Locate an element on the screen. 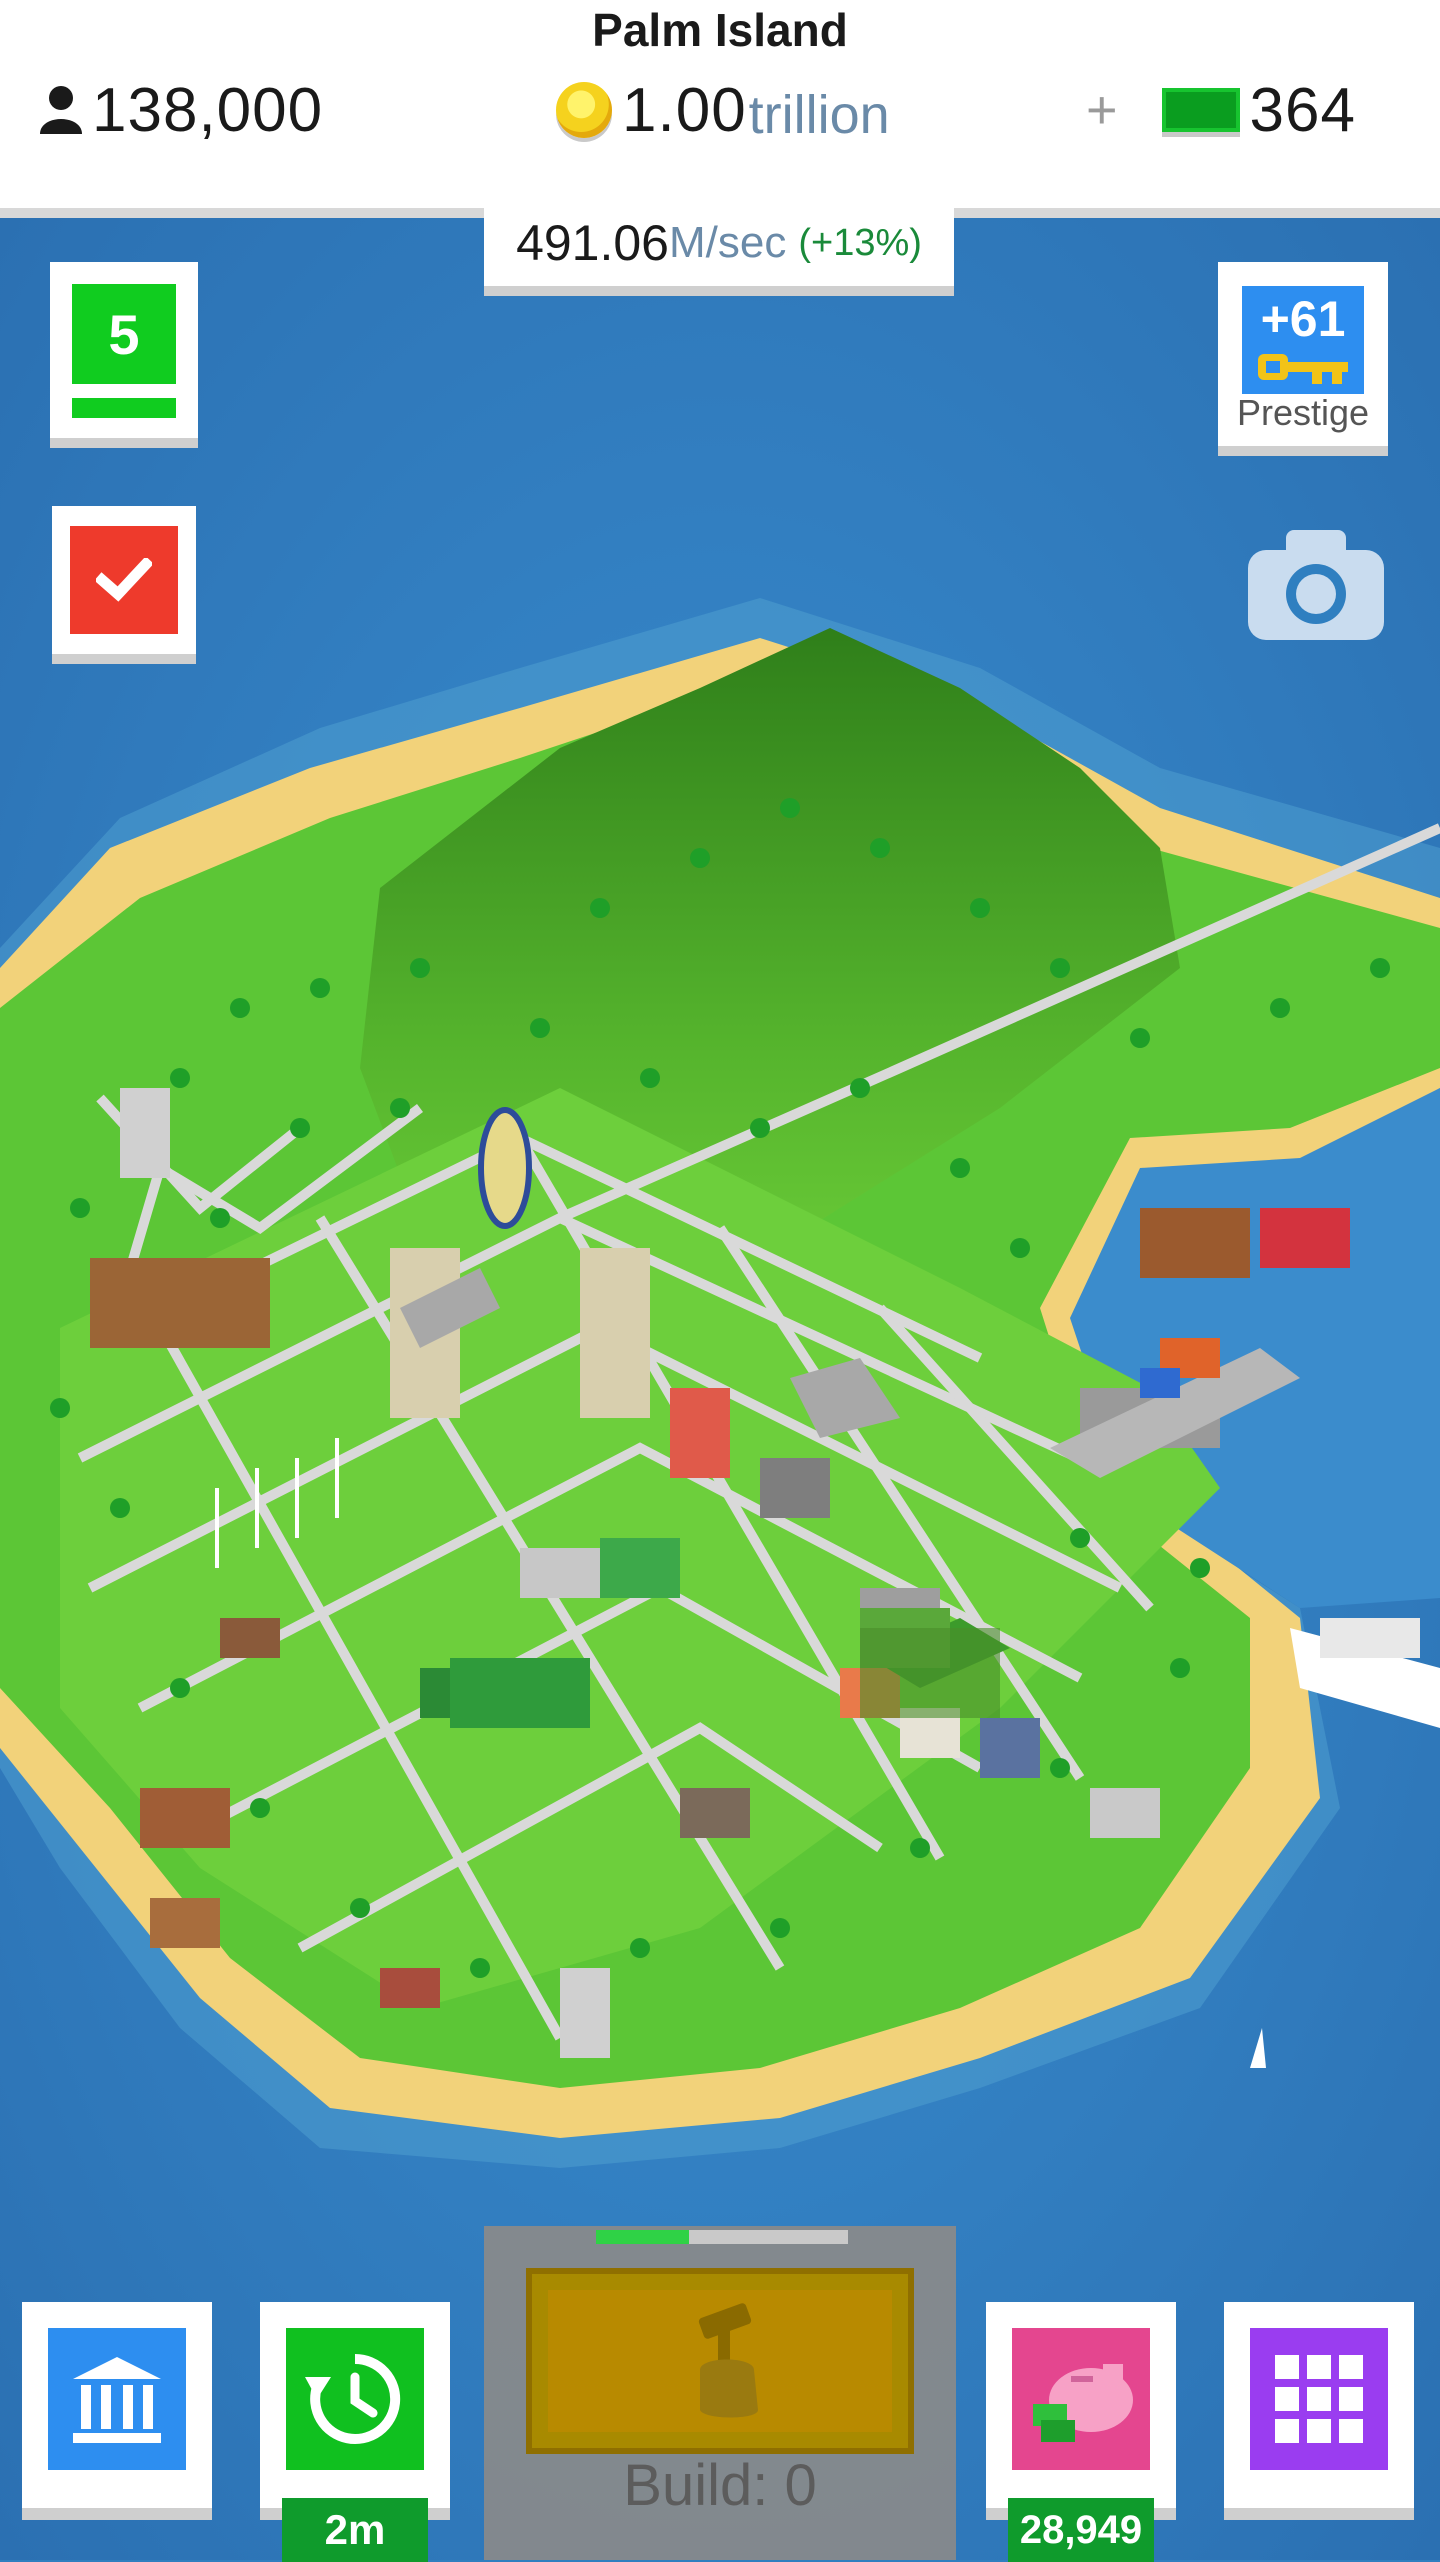 The image size is (1440, 2562). income-rate: 491.06 M/sec (+13%) is located at coordinates (719, 243).